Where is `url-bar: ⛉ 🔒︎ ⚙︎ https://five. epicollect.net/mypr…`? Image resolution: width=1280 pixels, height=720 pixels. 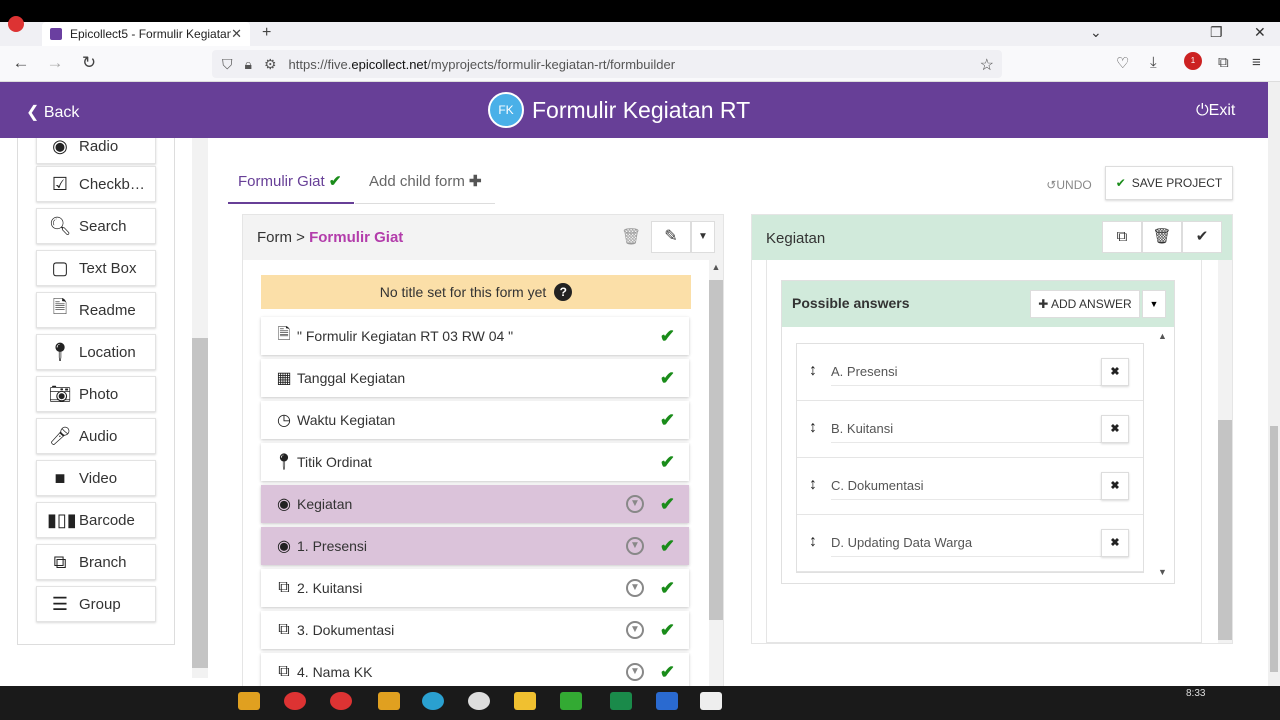 url-bar: ⛉ 🔒︎ ⚙︎ https://five. epicollect.net/mypr… is located at coordinates (607, 64).